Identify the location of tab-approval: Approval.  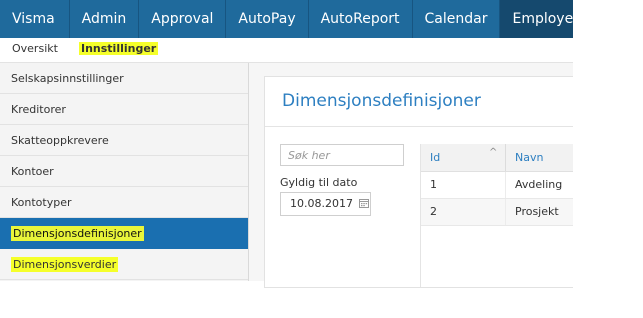
(183, 19).